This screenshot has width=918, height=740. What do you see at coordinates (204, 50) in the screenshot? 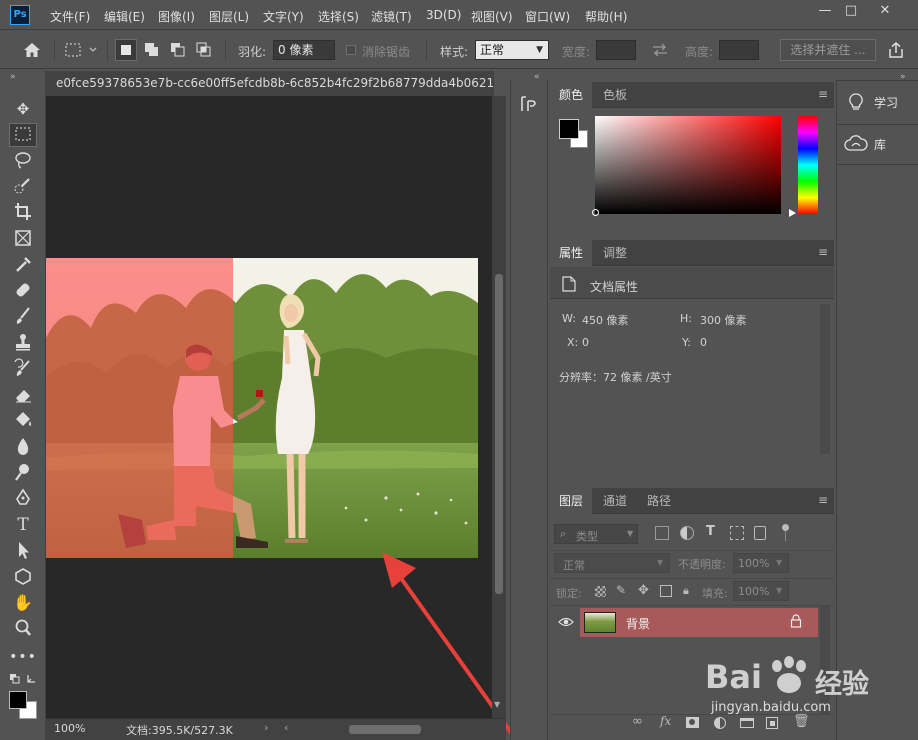
I see `intersect-selection-icon` at bounding box center [204, 50].